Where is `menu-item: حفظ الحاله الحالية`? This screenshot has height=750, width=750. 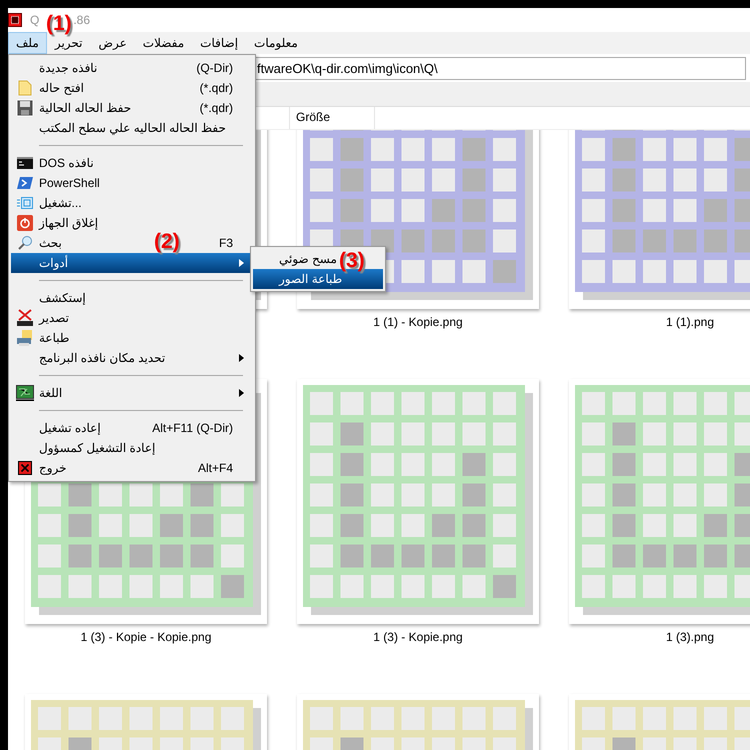
menu-item: حفظ الحاله الحالية is located at coordinates (85, 108).